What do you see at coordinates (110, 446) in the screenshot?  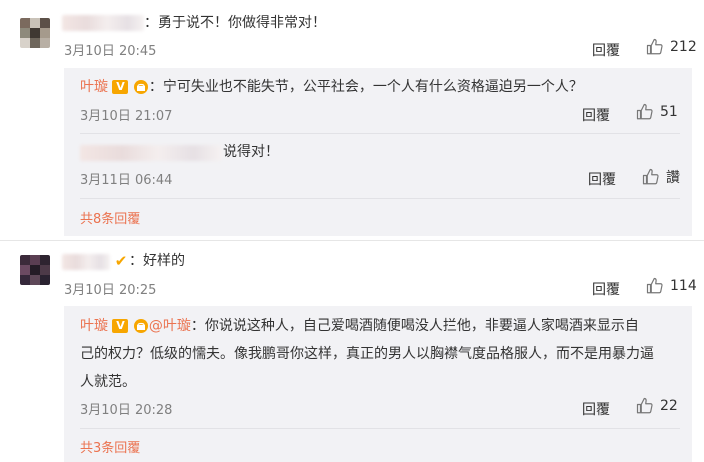 I see `more-replies-link: 共3条回覆` at bounding box center [110, 446].